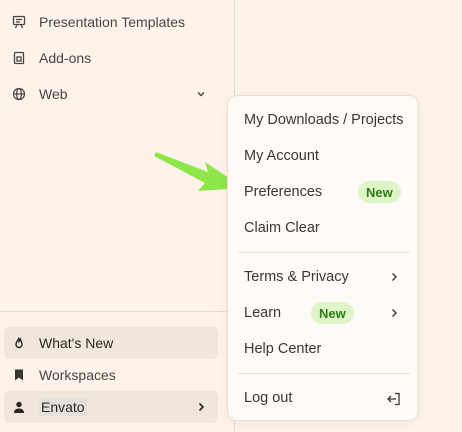 This screenshot has height=432, width=462. What do you see at coordinates (76, 343) in the screenshot?
I see `sidebar-item-label: What's New` at bounding box center [76, 343].